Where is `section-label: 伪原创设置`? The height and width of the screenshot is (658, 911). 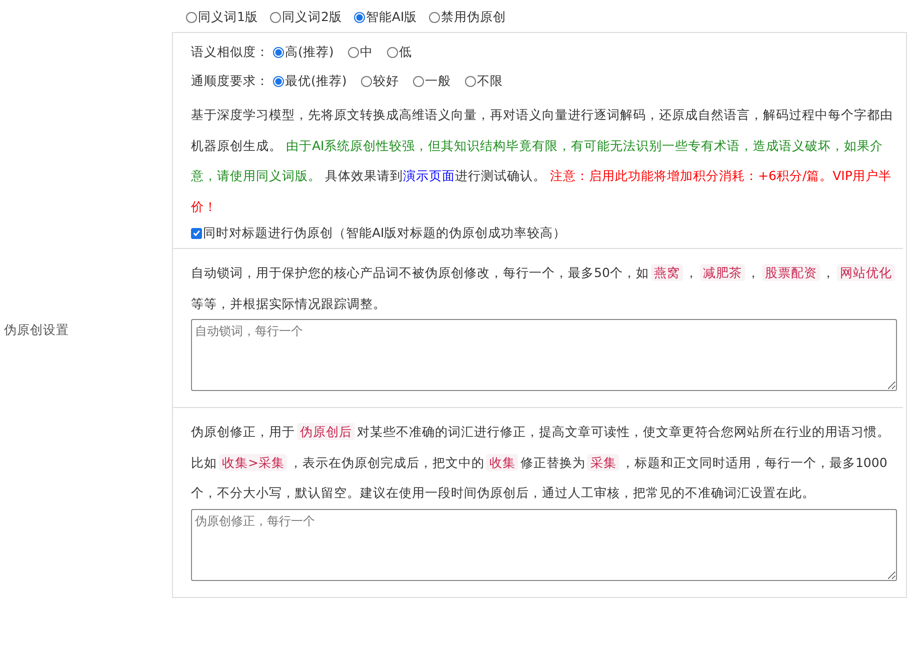
section-label: 伪原创设置 is located at coordinates (36, 330).